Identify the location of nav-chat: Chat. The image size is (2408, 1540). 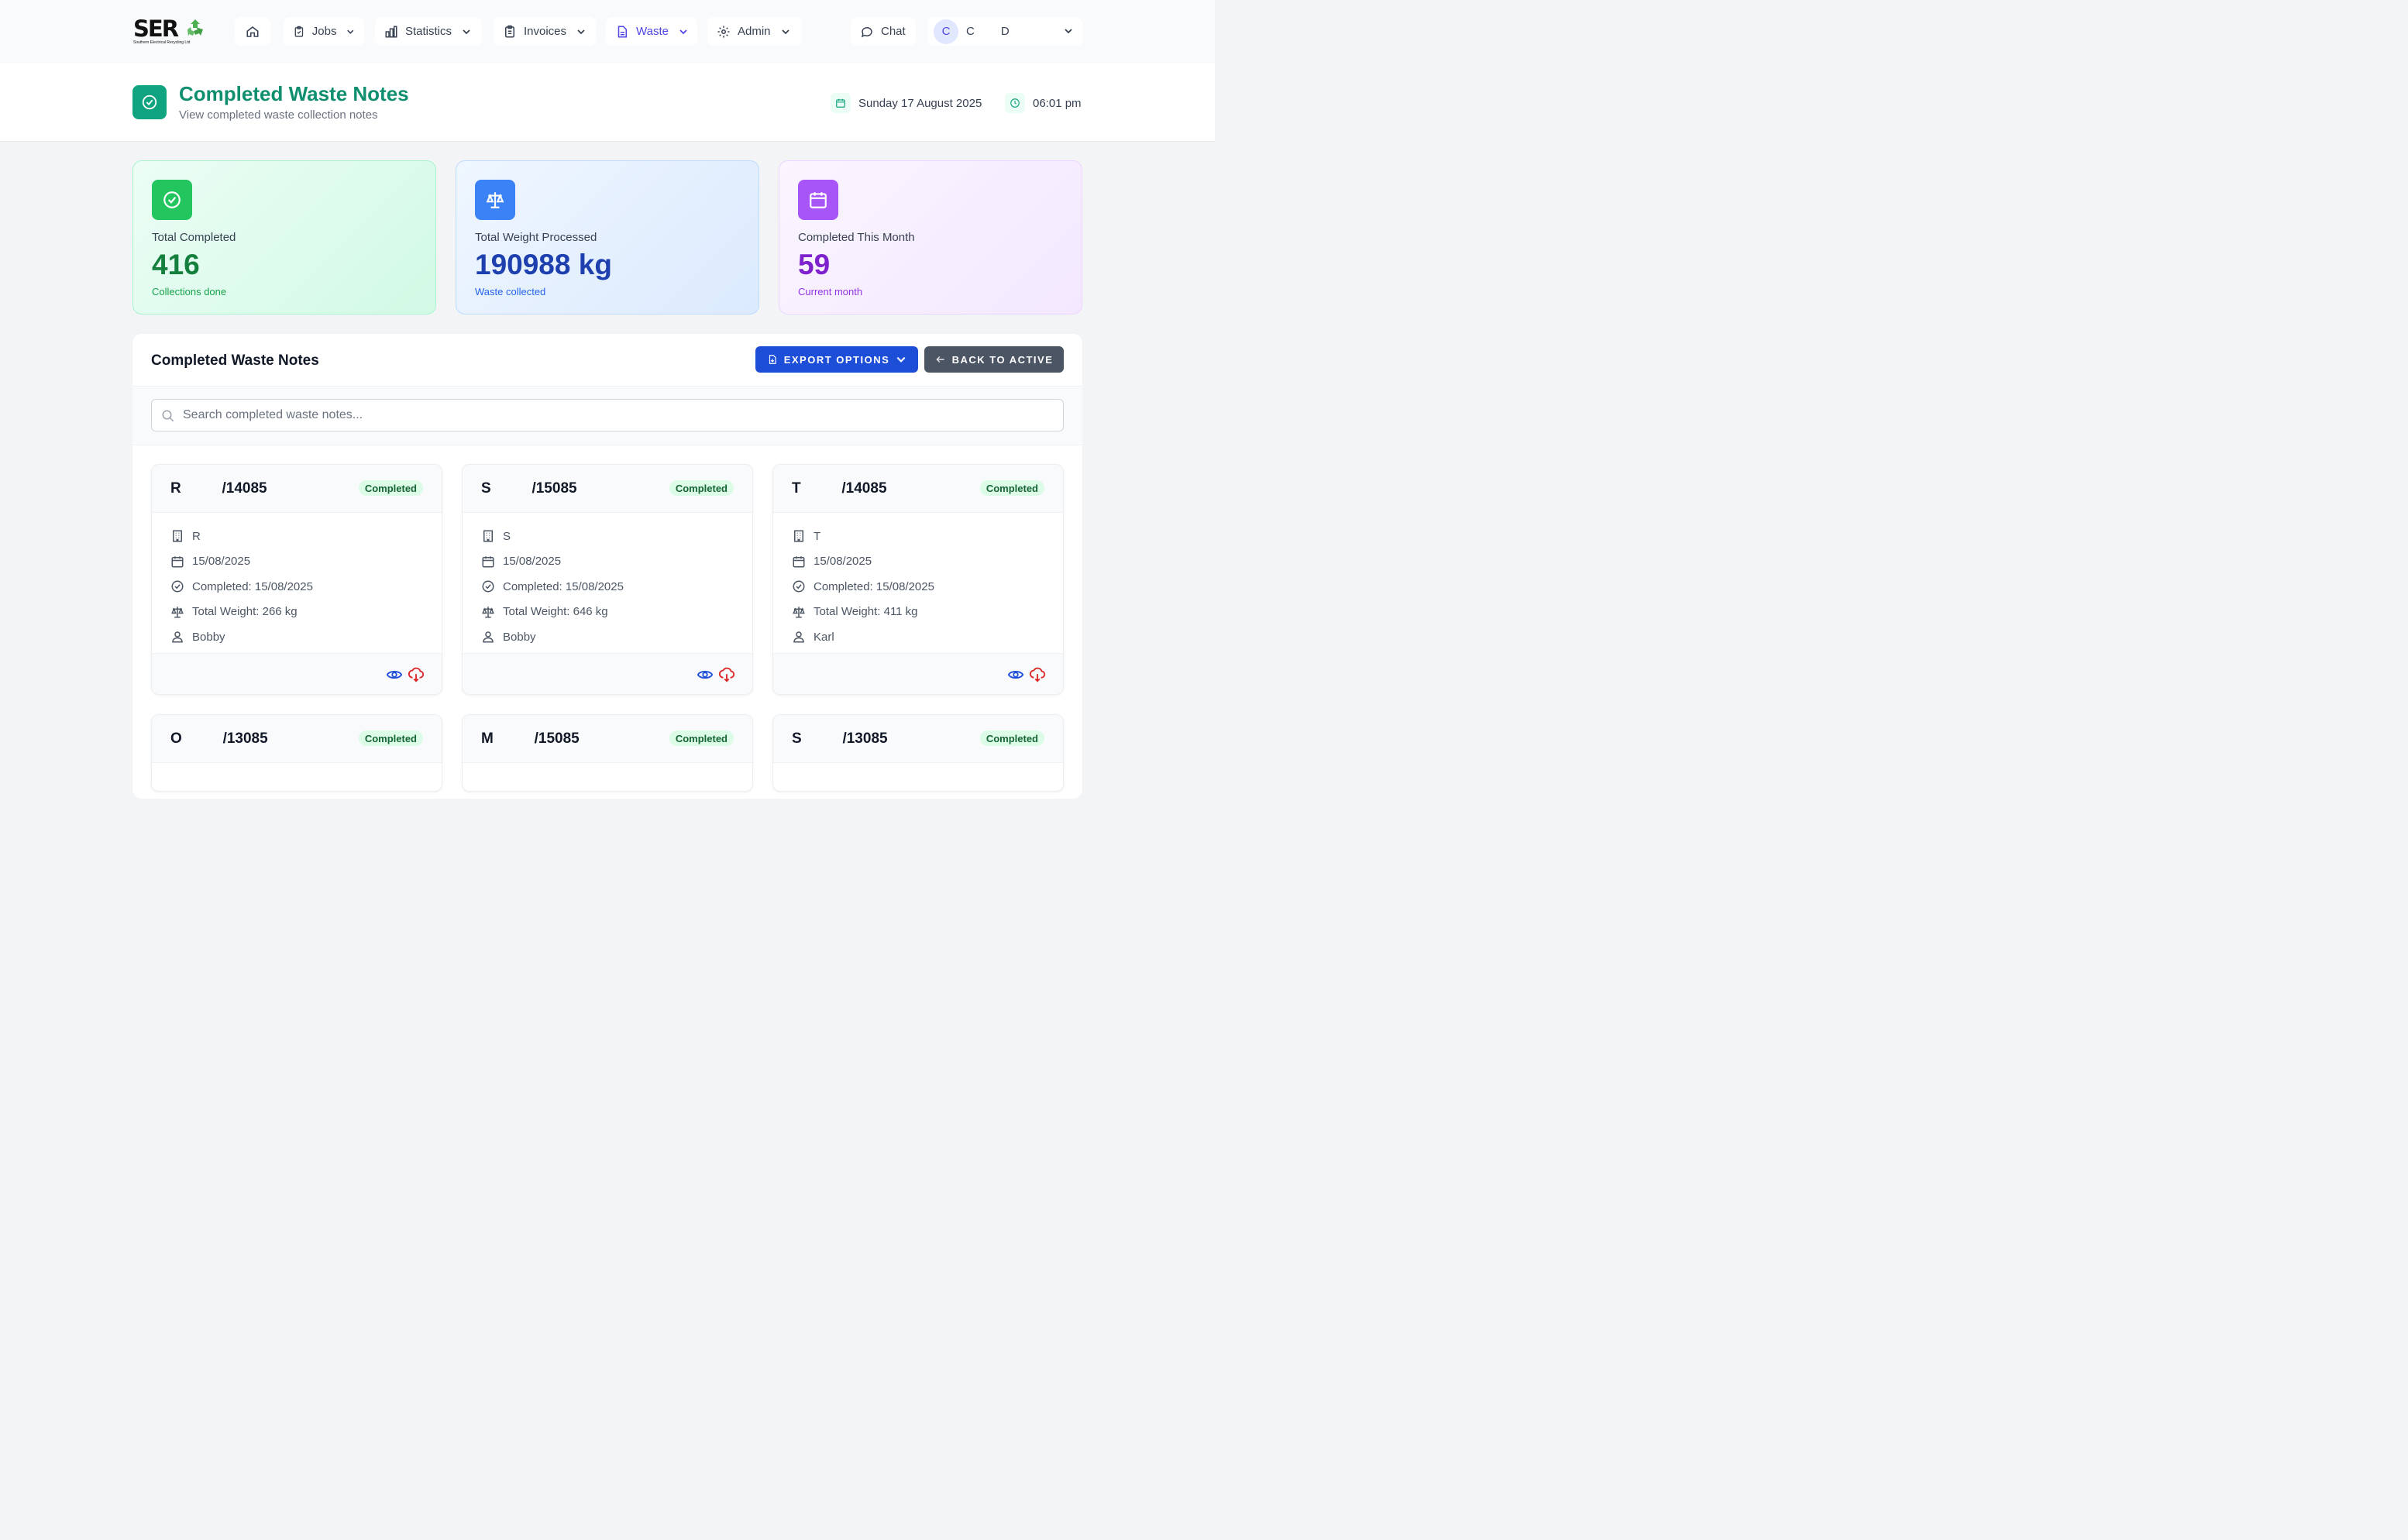
(883, 31).